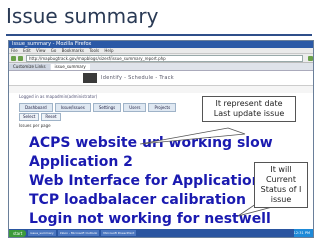 This screenshot has height=240, width=320. Describe the element at coordinates (281, 185) in the screenshot. I see `status-callout: It will Current Status of I issue` at that location.